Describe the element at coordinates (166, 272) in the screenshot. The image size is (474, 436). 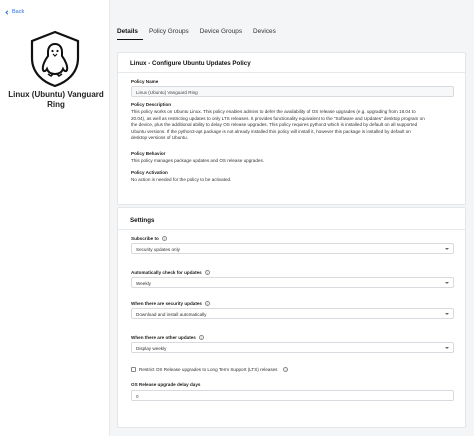
I see `auto-check-label-text: Automatically check for updates` at that location.